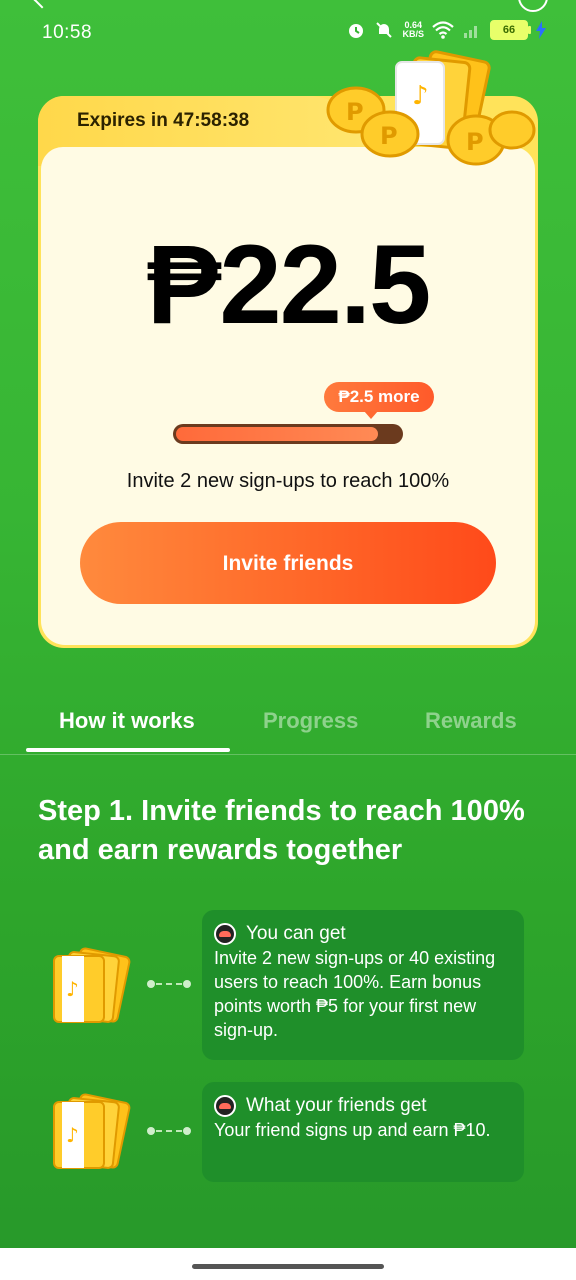  I want to click on remaining-amount-tooltip: ₱2.5 more, so click(379, 400).